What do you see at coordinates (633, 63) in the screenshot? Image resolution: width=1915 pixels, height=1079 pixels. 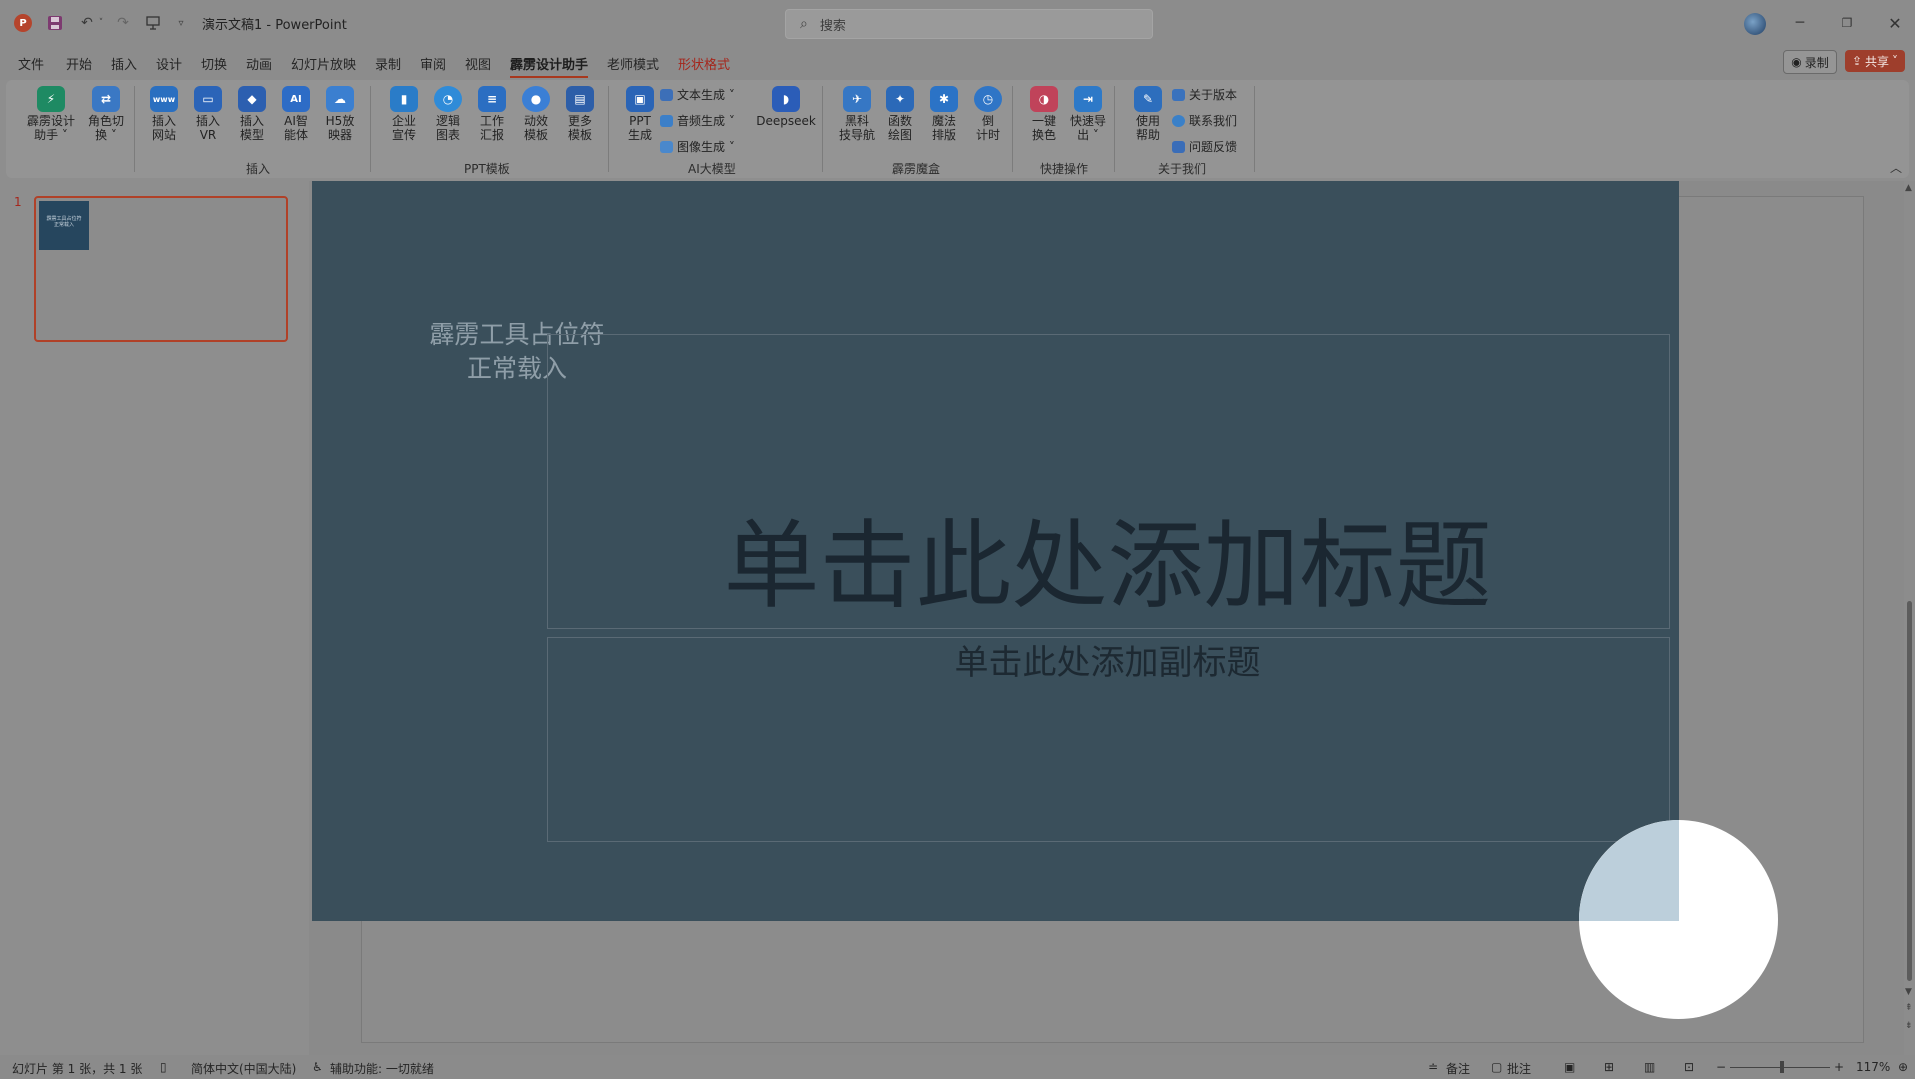 I see `tab-teacher-mode: 老师模式` at bounding box center [633, 63].